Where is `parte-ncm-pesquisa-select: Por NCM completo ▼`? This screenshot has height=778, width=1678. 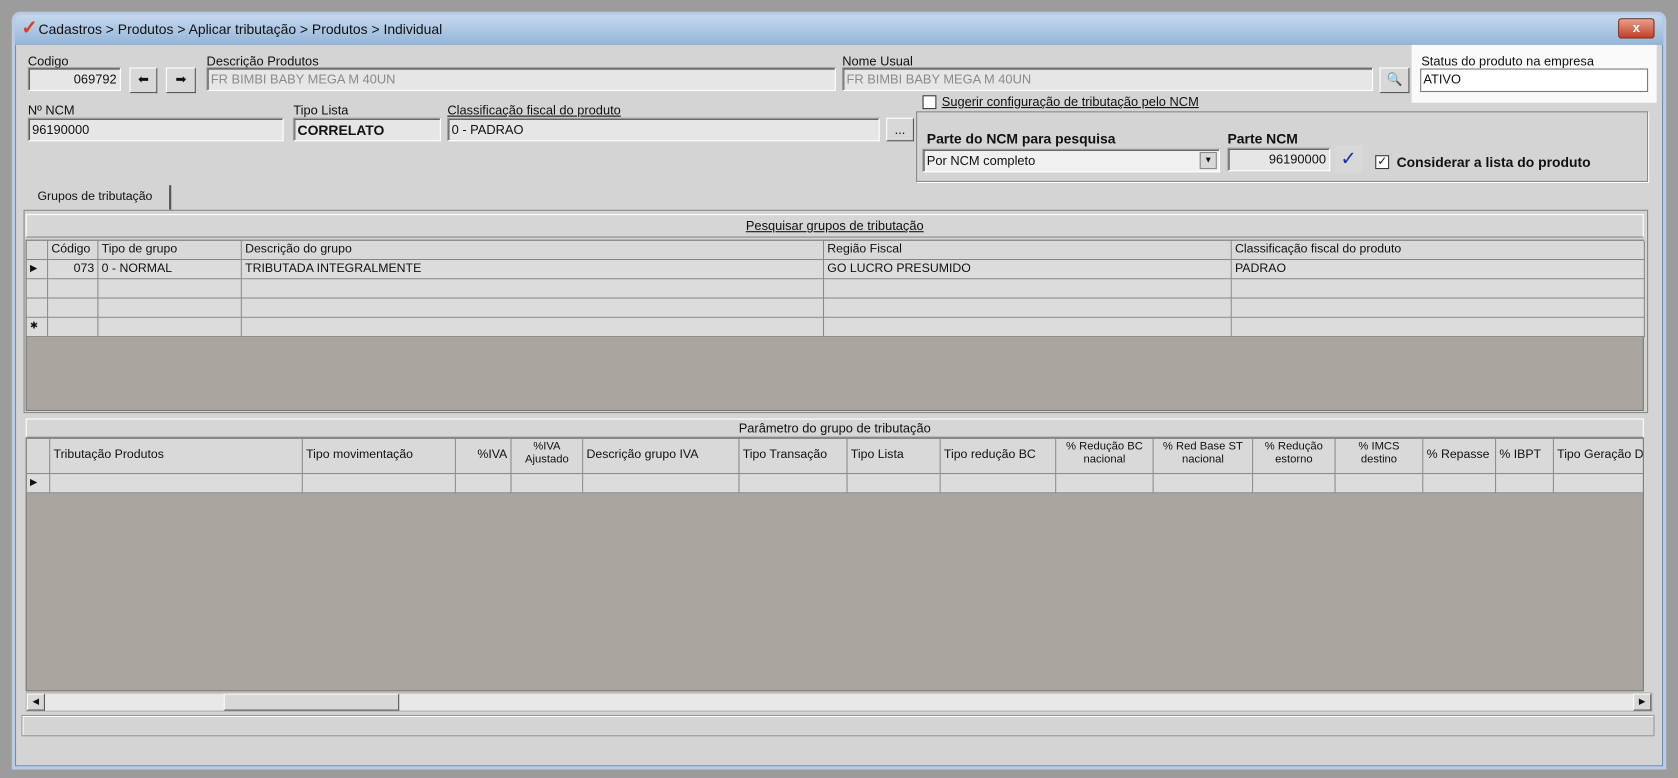 parte-ncm-pesquisa-select: Por NCM completo ▼ is located at coordinates (1071, 160).